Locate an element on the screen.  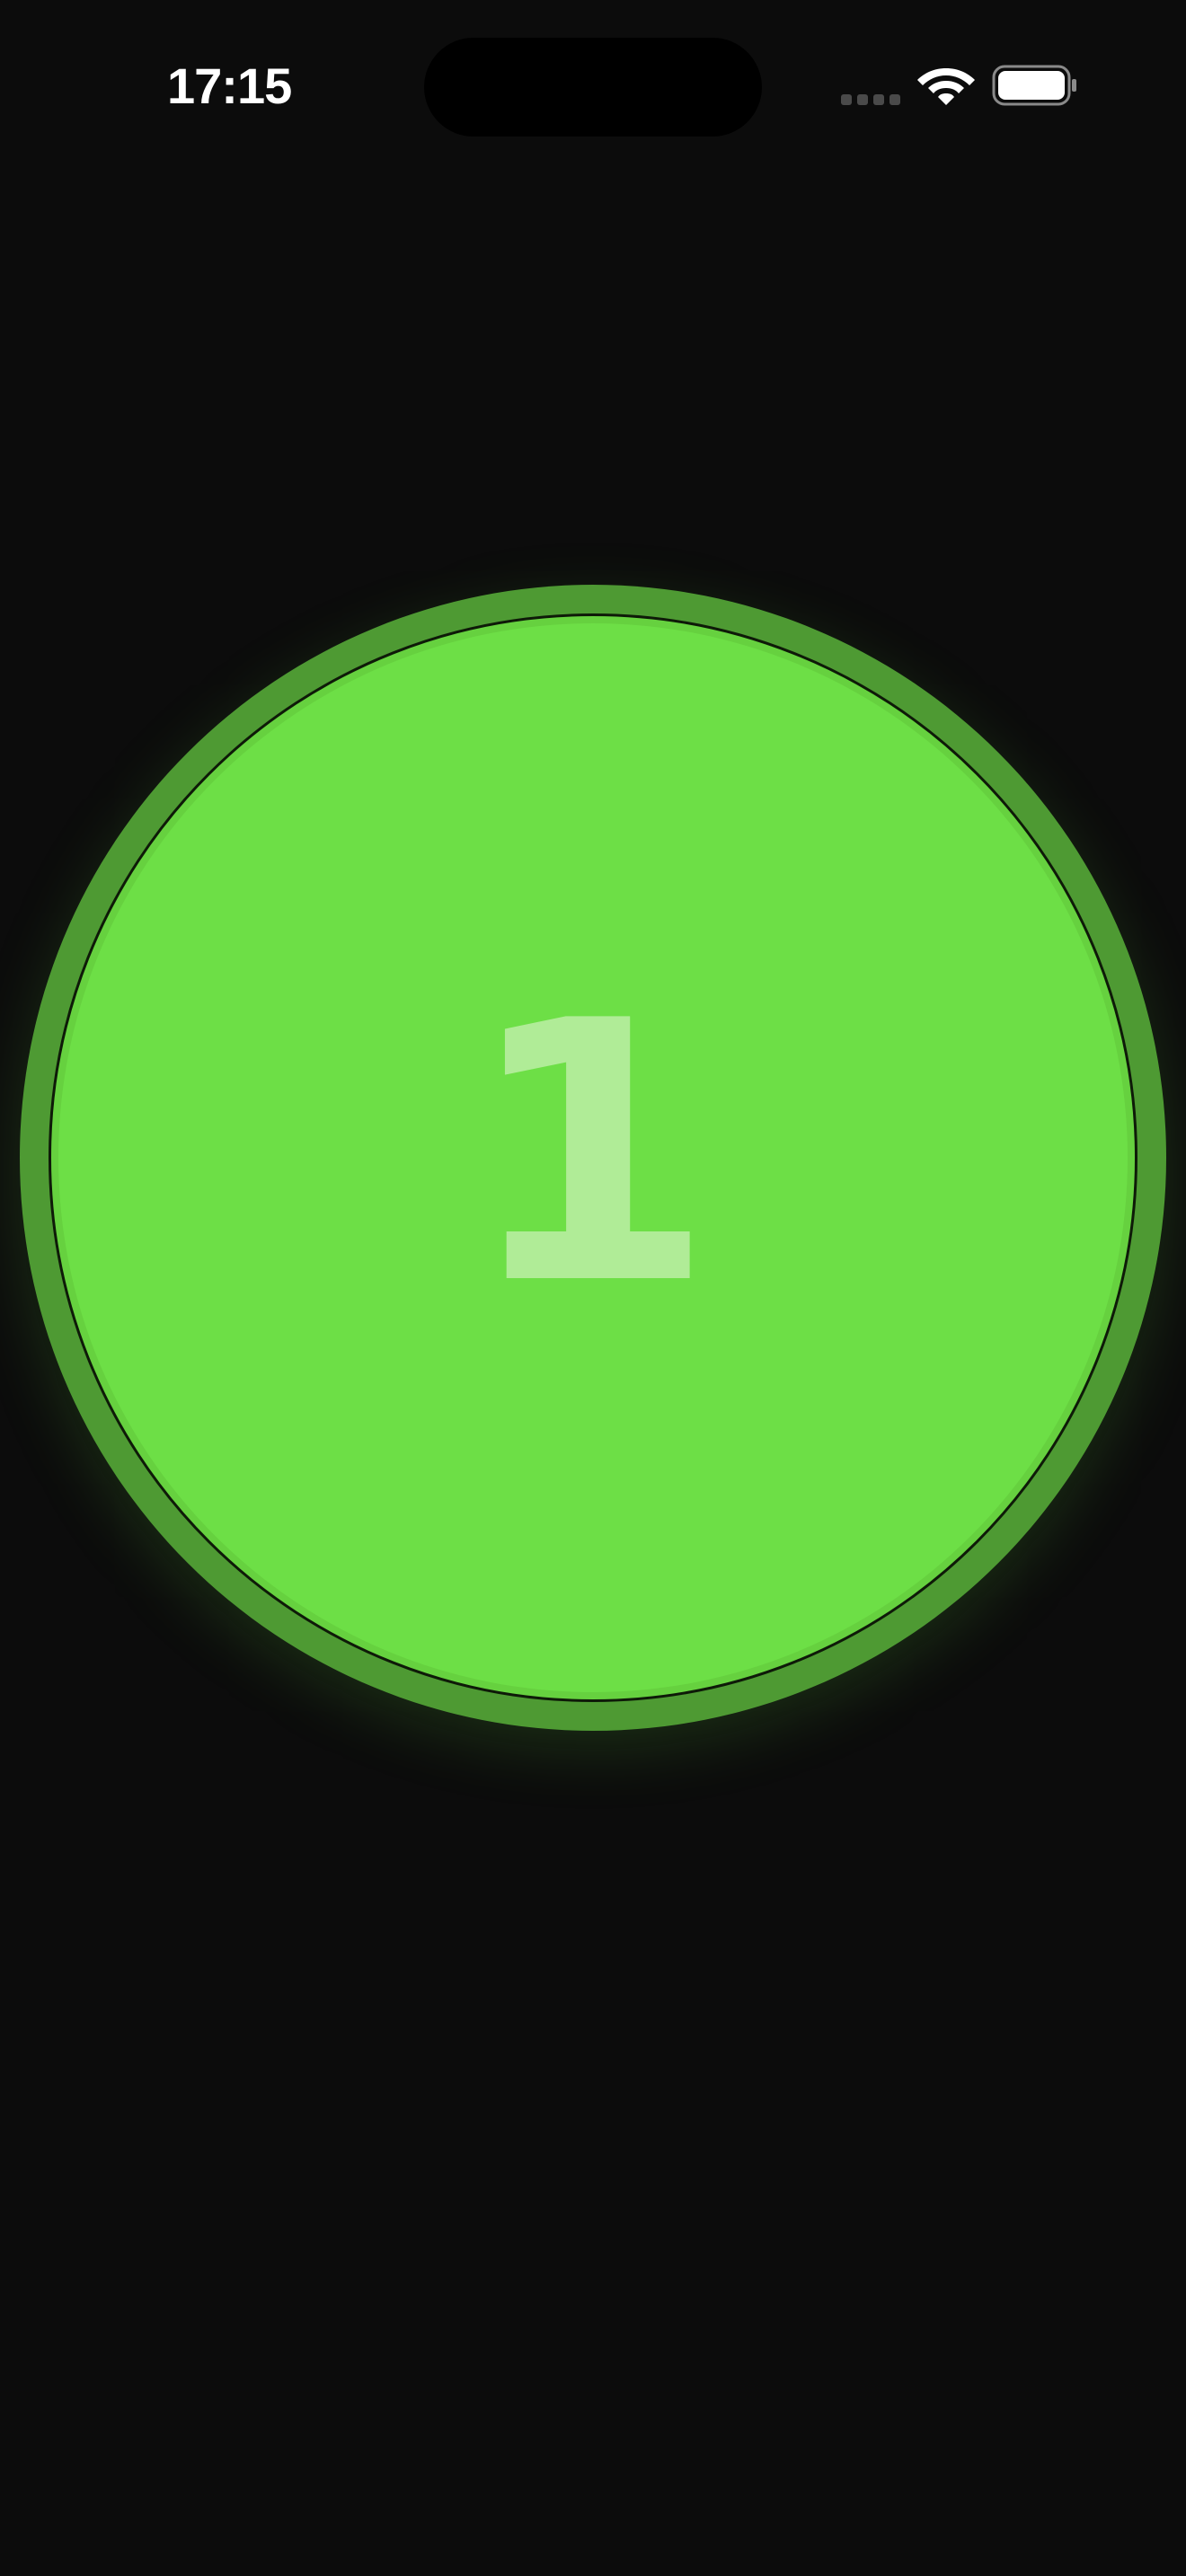
status-time: 17:15 is located at coordinates (229, 85).